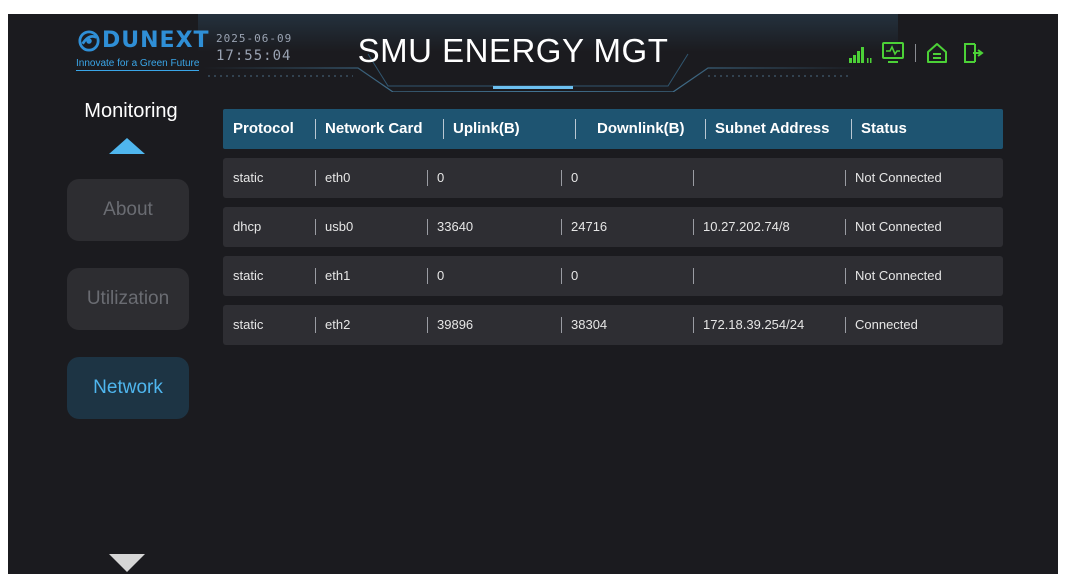 The width and height of the screenshot is (1066, 574). What do you see at coordinates (860, 55) in the screenshot?
I see `signal-bars-icon` at bounding box center [860, 55].